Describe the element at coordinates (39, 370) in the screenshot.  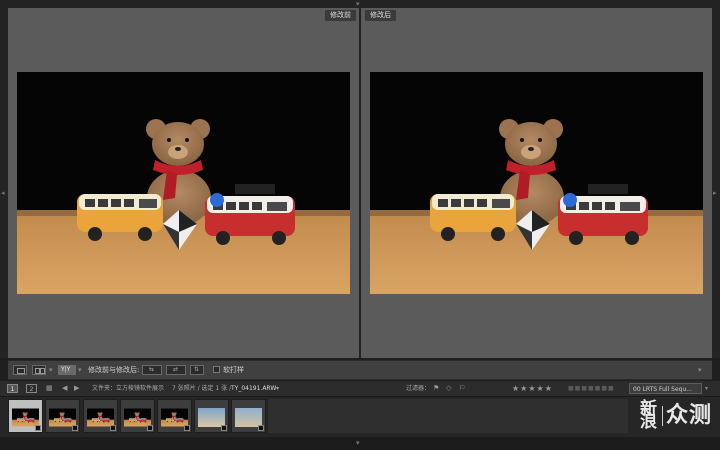
I see `compare-view-button` at that location.